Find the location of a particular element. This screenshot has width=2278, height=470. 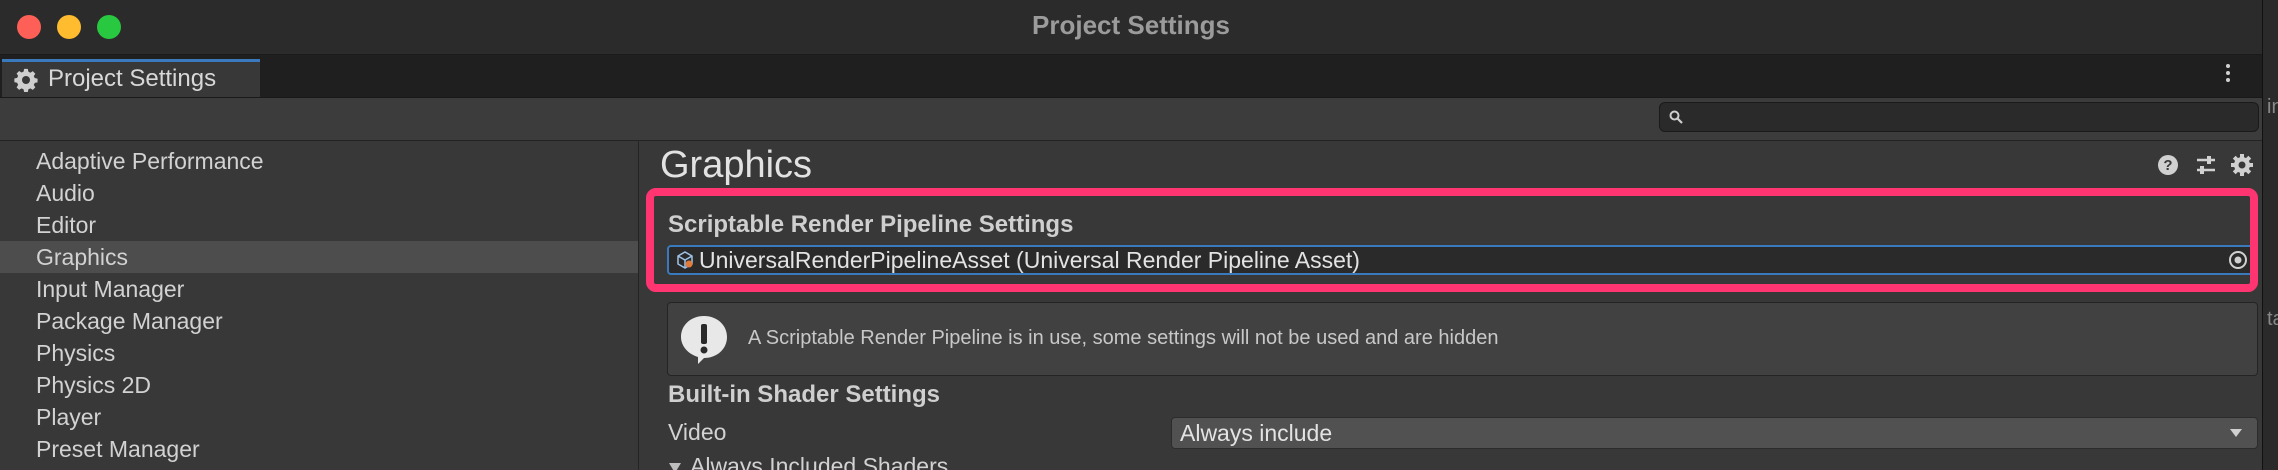

foldout-arrow-icon is located at coordinates (675, 466).